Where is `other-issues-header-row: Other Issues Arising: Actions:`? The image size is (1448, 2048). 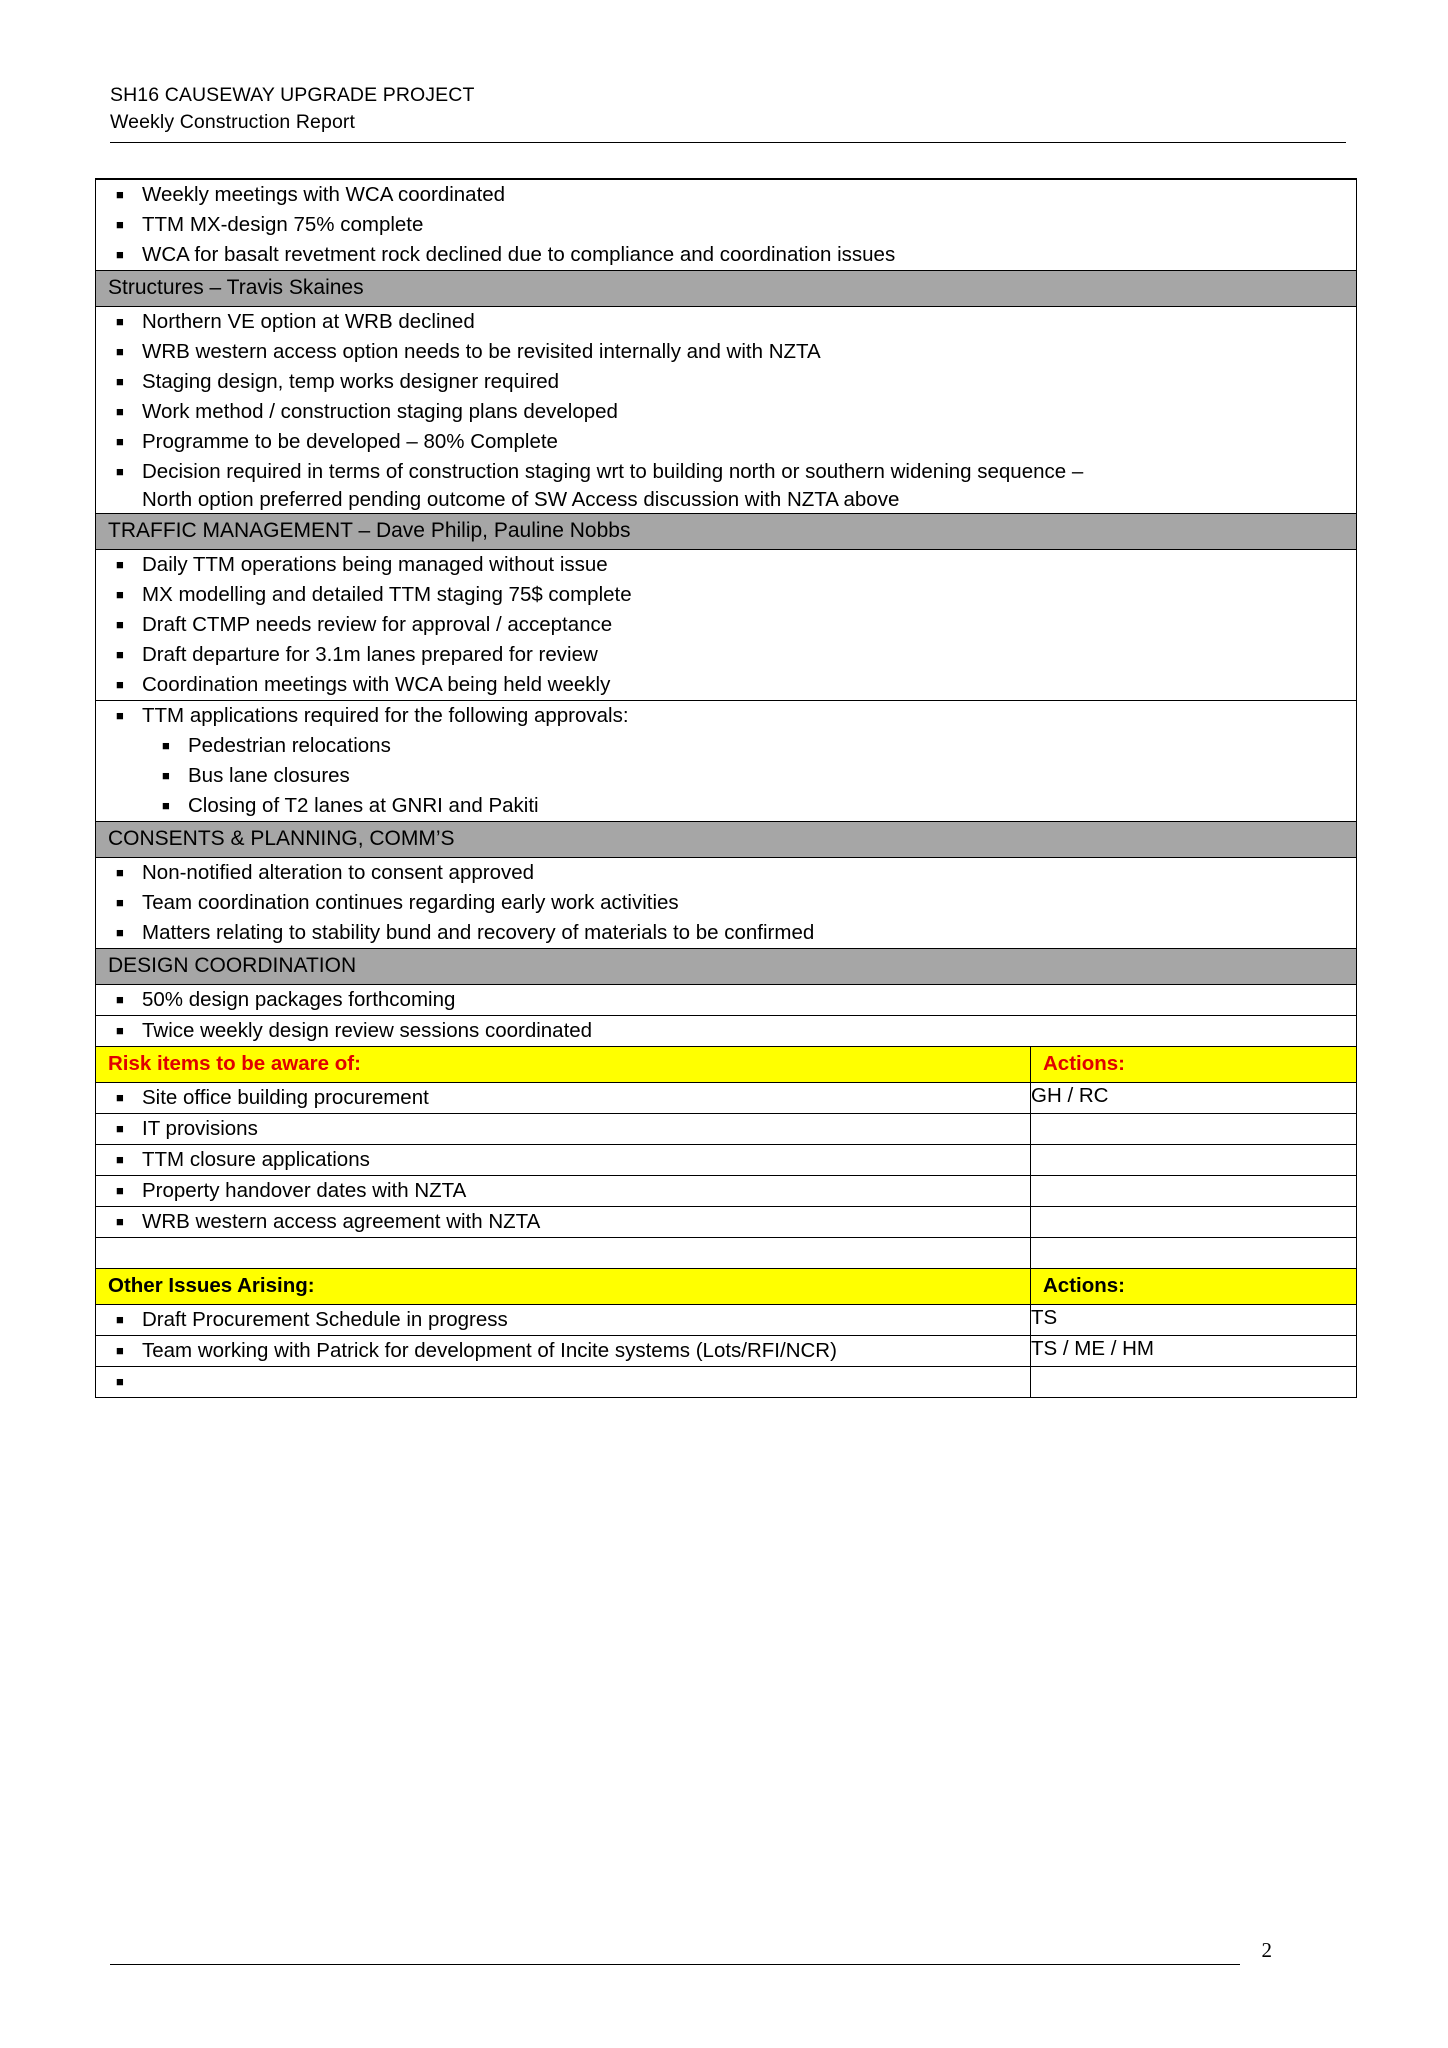
other-issues-header-row: Other Issues Arising: Actions: is located at coordinates (726, 1286).